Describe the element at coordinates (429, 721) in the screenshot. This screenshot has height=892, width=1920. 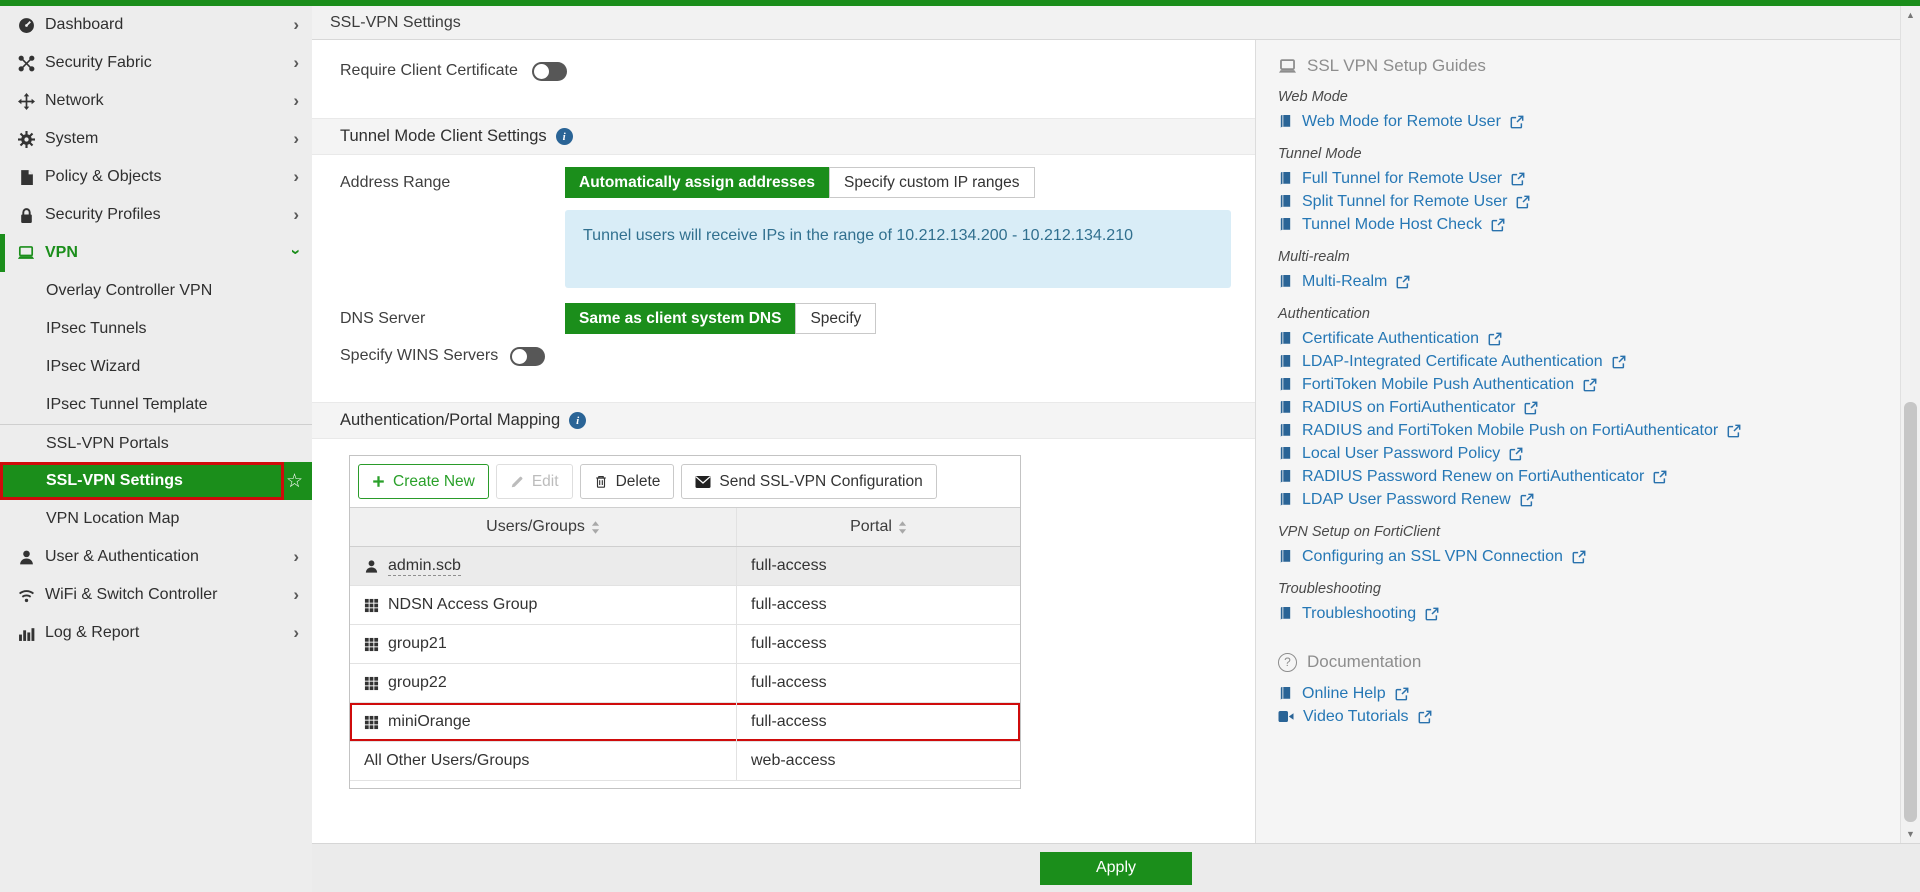
I see `user-group-name: miniOrange` at that location.